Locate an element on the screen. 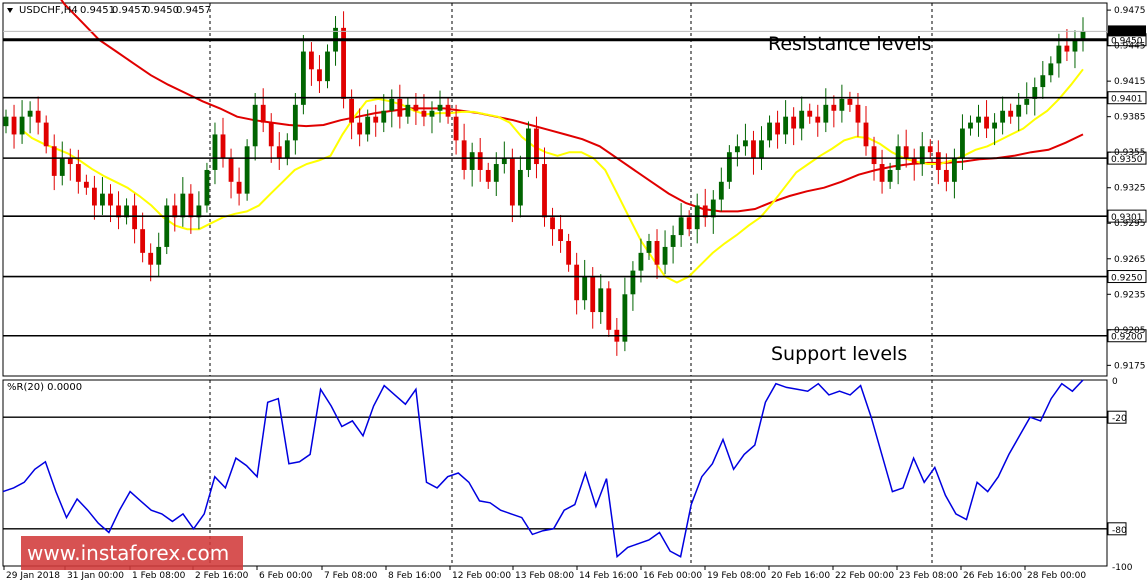 Image resolution: width=1147 pixels, height=585 pixels. level-label-0.9401: 0.9401 is located at coordinates (1127, 100).